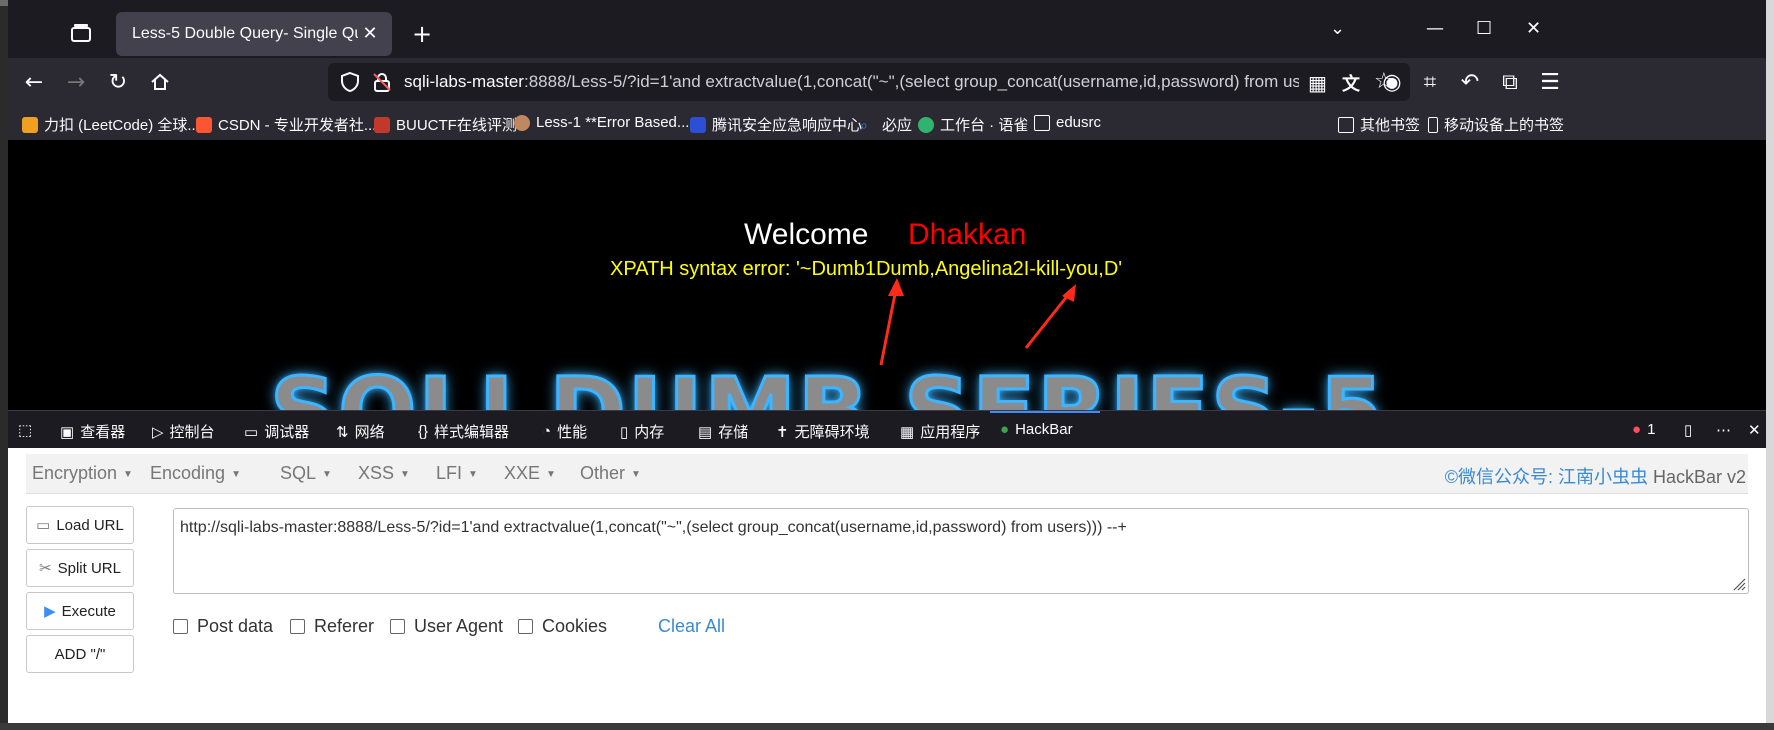  Describe the element at coordinates (1430, 82) in the screenshot. I see `screenshot-crop-icon: ⌗` at that location.